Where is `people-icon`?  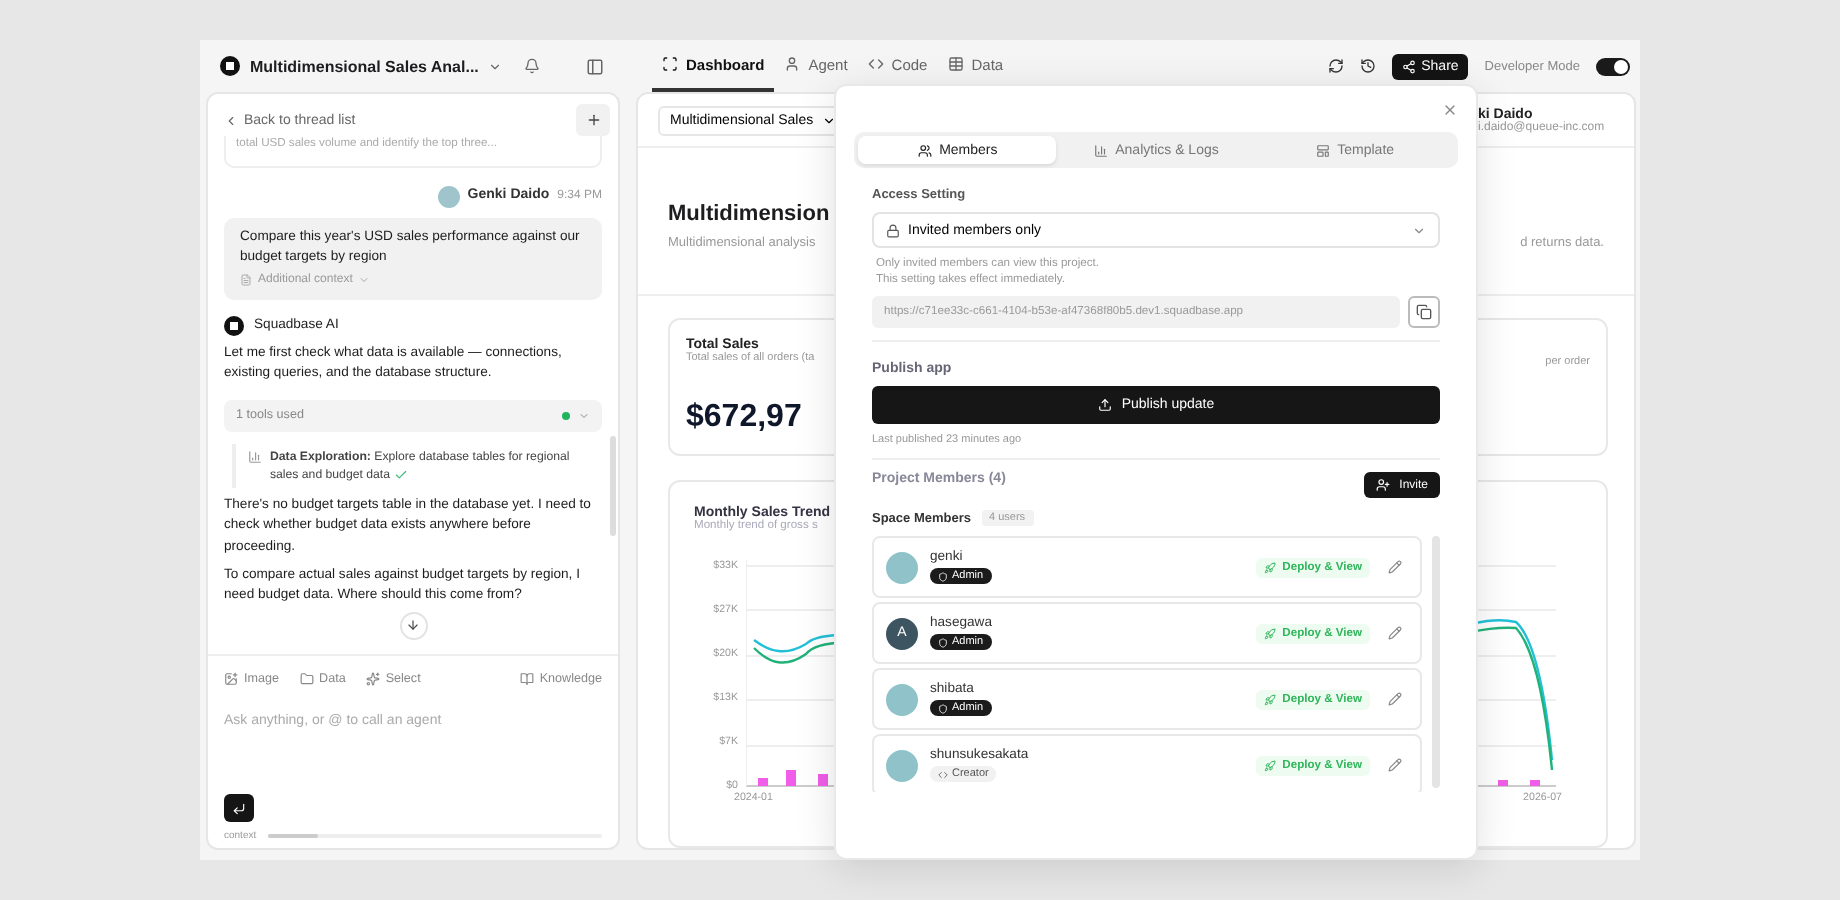
people-icon is located at coordinates (924, 150).